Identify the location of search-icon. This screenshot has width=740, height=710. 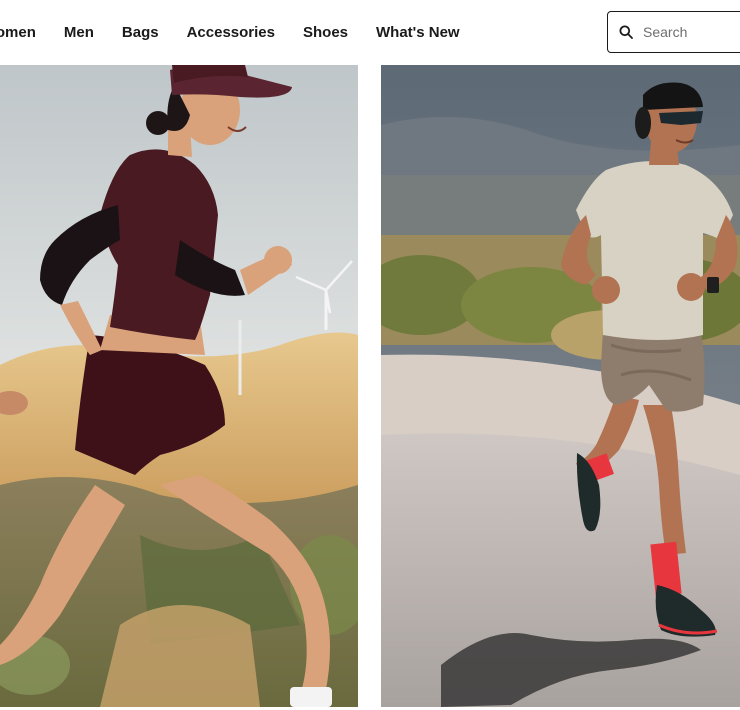
(626, 32).